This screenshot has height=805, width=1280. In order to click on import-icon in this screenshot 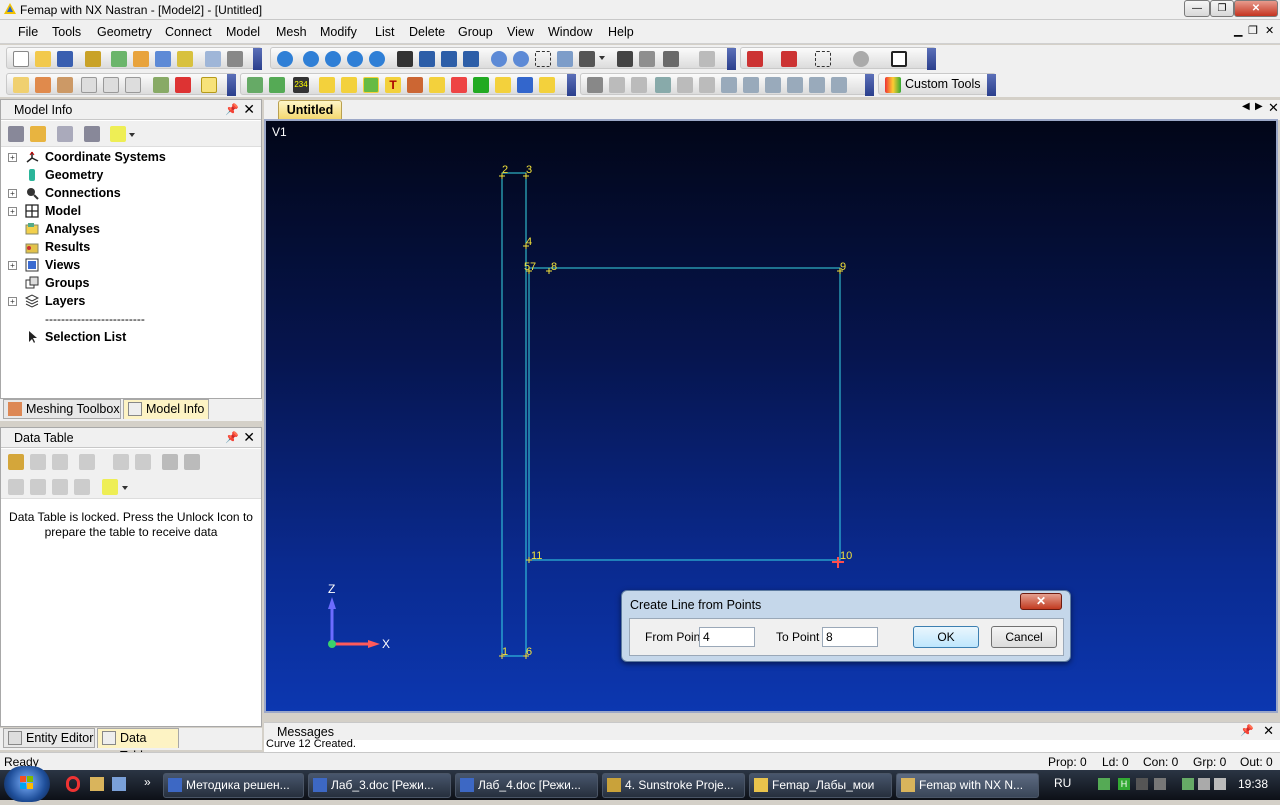, I will do `click(119, 59)`.